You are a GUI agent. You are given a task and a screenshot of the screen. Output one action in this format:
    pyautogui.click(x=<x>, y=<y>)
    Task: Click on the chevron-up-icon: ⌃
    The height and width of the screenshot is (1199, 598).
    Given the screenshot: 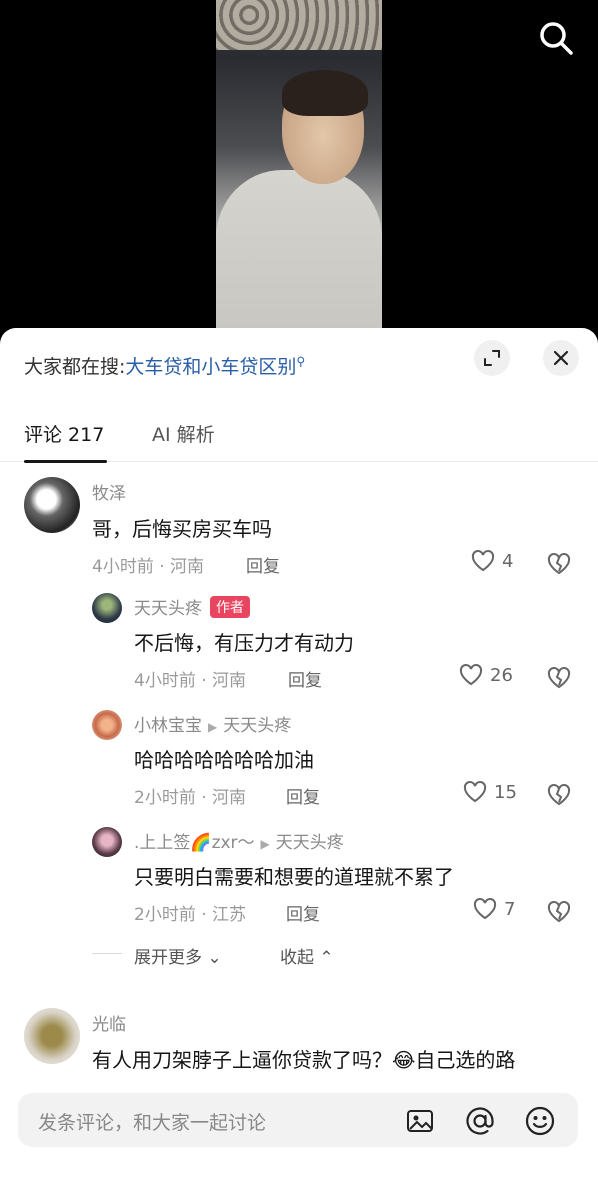 What is the action you would take?
    pyautogui.click(x=326, y=958)
    